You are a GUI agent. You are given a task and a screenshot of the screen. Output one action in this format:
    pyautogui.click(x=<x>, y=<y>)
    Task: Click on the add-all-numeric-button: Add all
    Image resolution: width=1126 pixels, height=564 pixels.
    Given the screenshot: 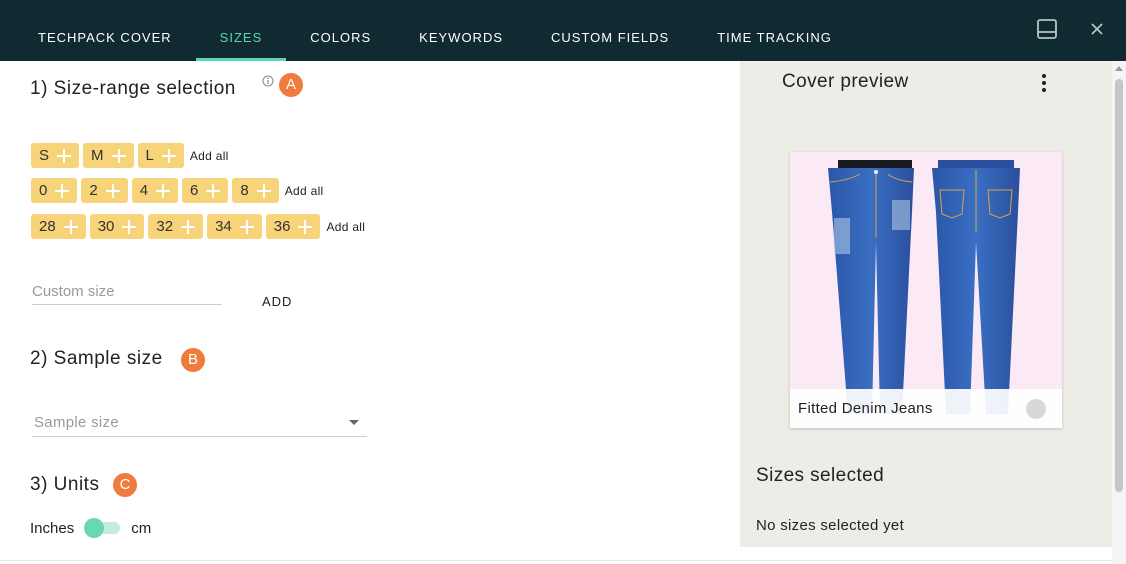 What is the action you would take?
    pyautogui.click(x=304, y=191)
    